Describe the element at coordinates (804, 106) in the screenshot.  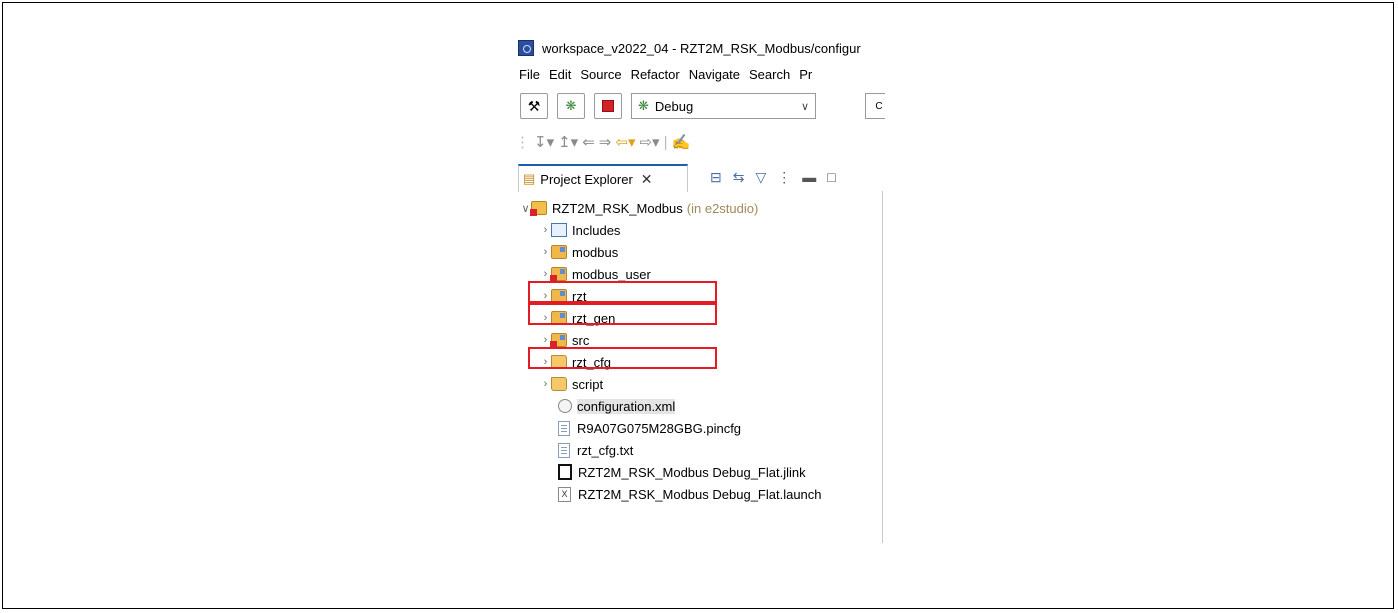
I see `chevron-down-icon: ∨` at that location.